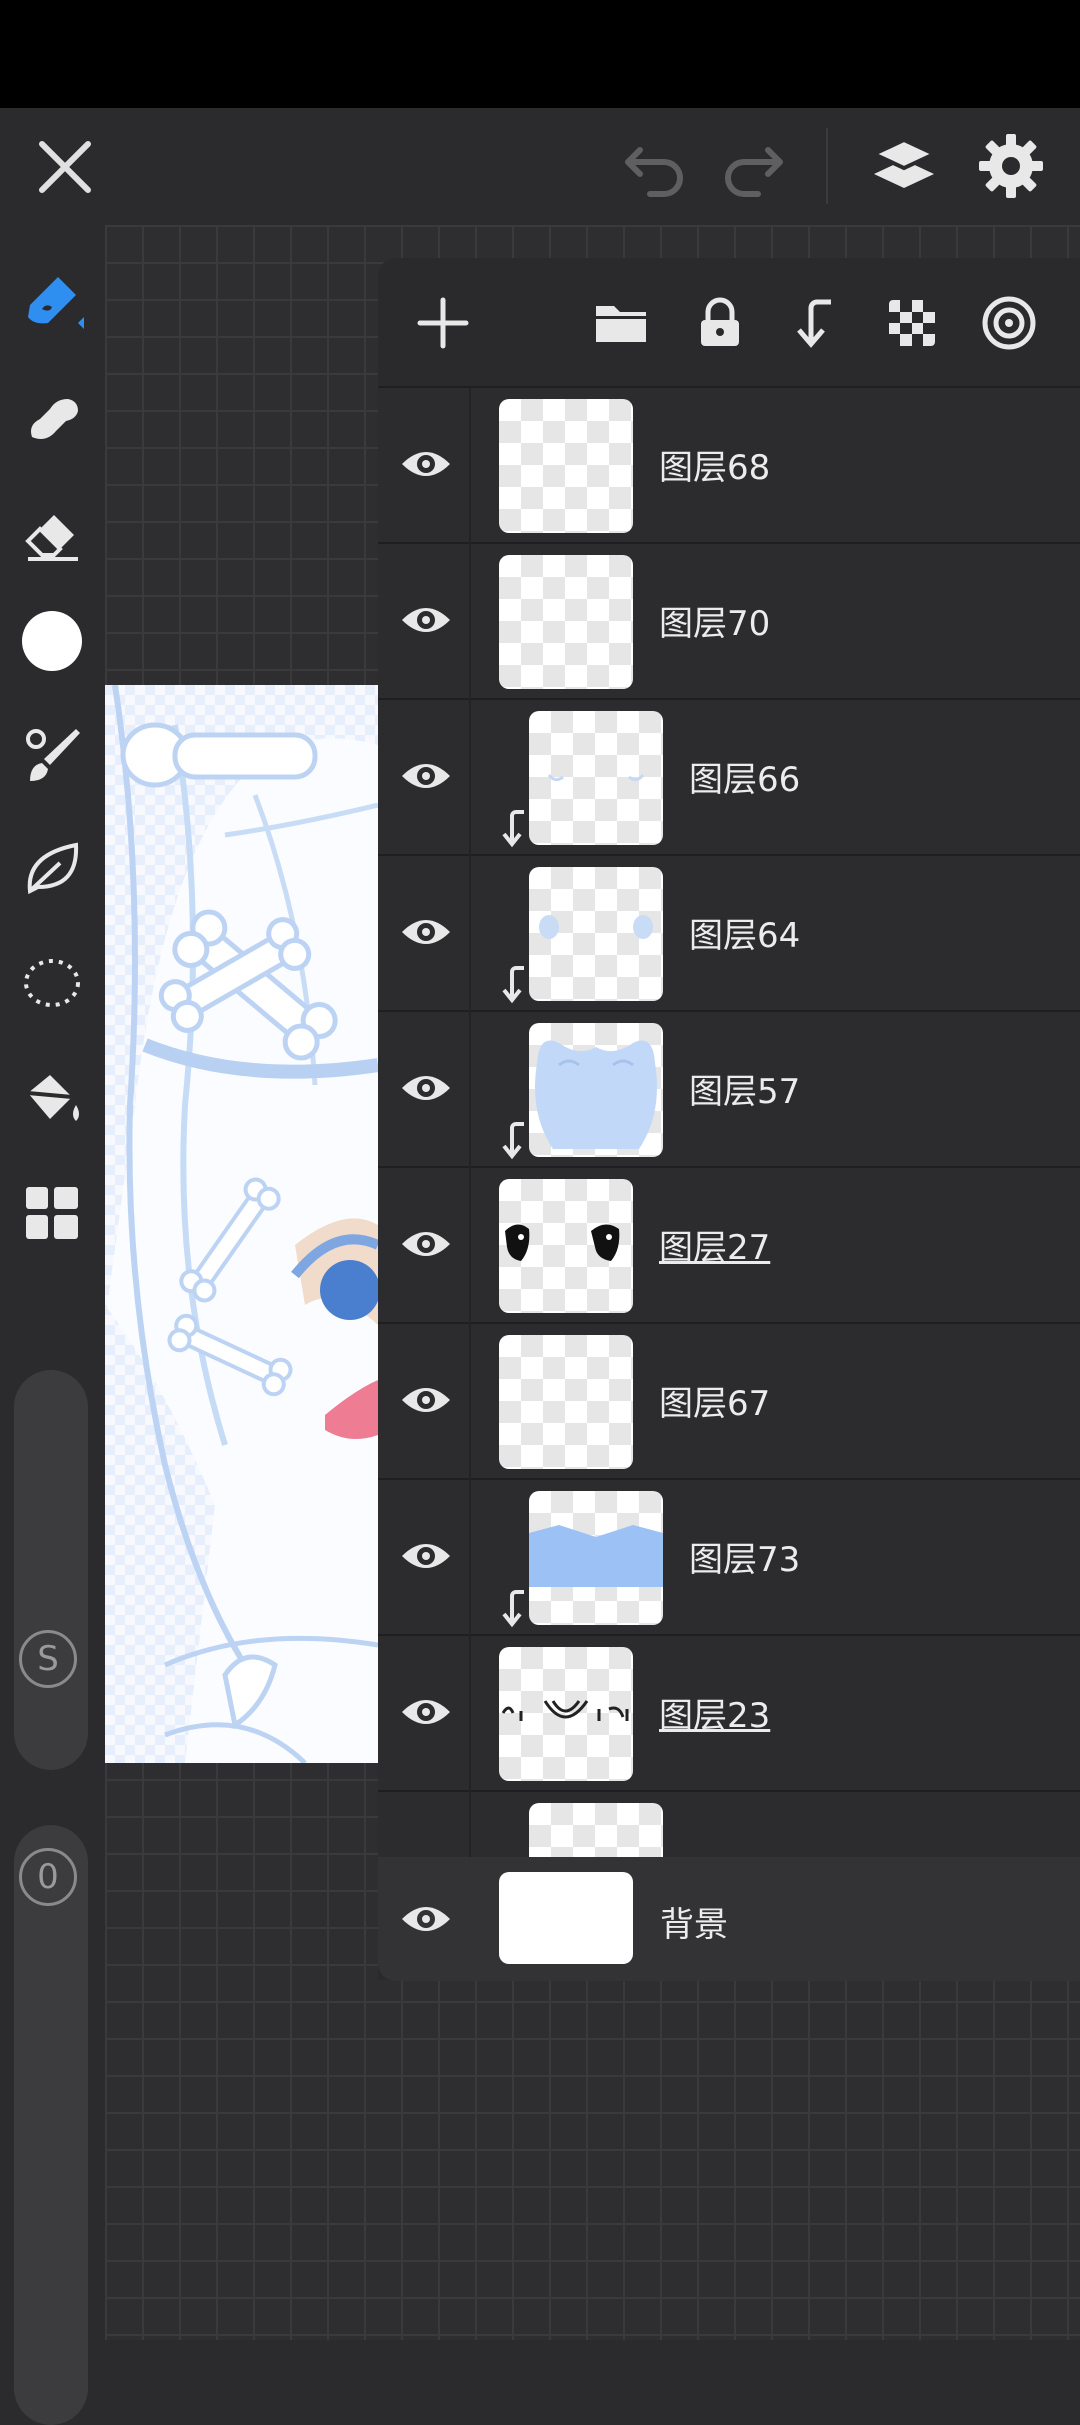 The height and width of the screenshot is (2425, 1080). I want to click on gallery-grid-icon, so click(52, 1213).